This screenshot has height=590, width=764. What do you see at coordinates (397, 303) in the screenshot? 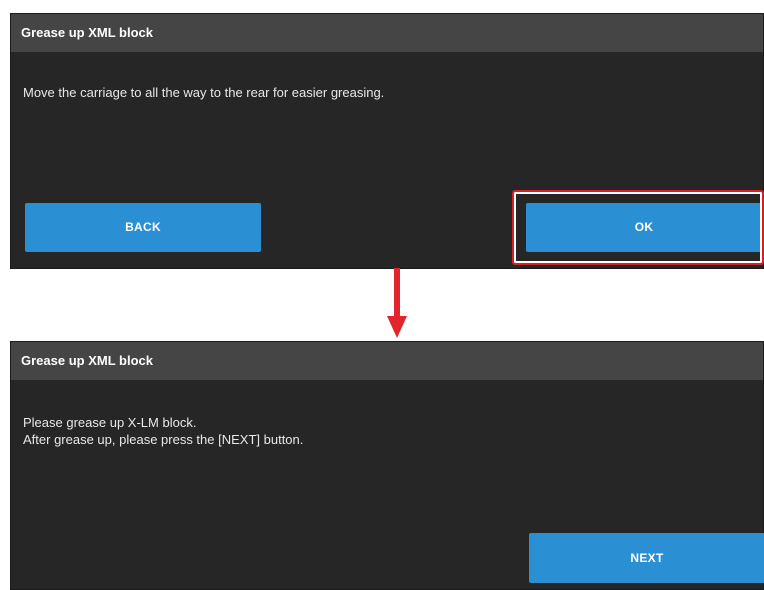
I see `down-arrow-icon` at bounding box center [397, 303].